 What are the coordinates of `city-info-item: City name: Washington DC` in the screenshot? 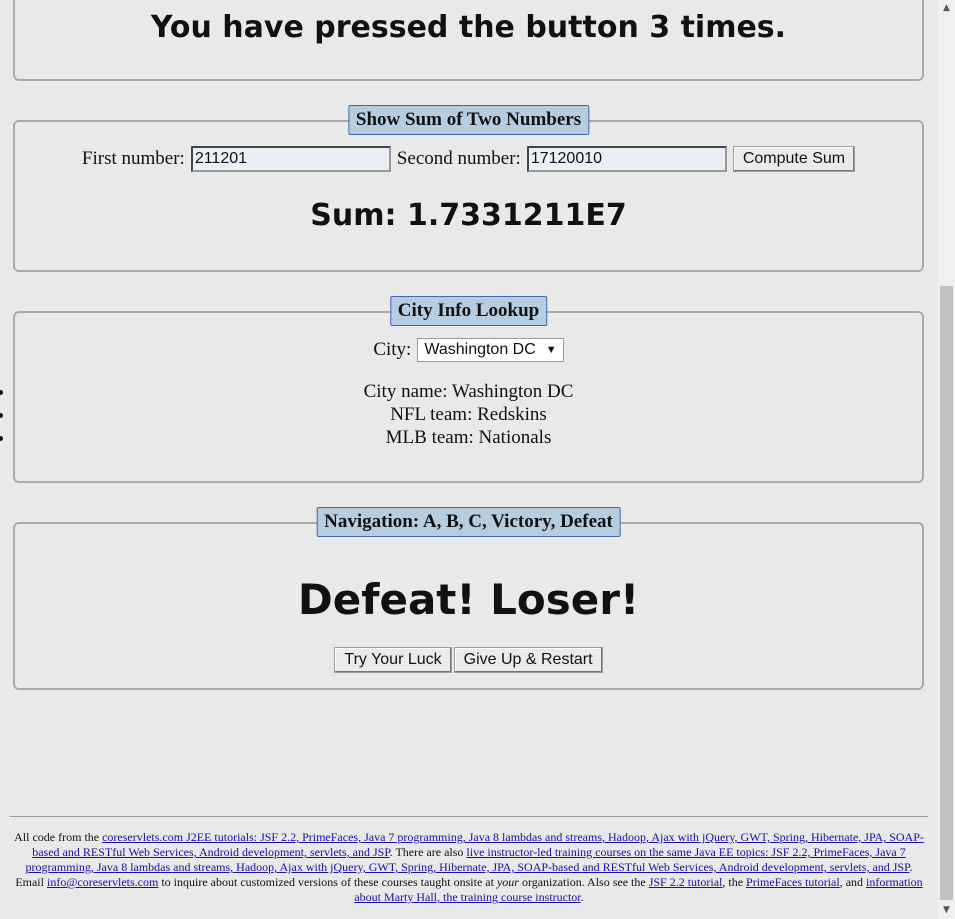 It's located at (468, 391).